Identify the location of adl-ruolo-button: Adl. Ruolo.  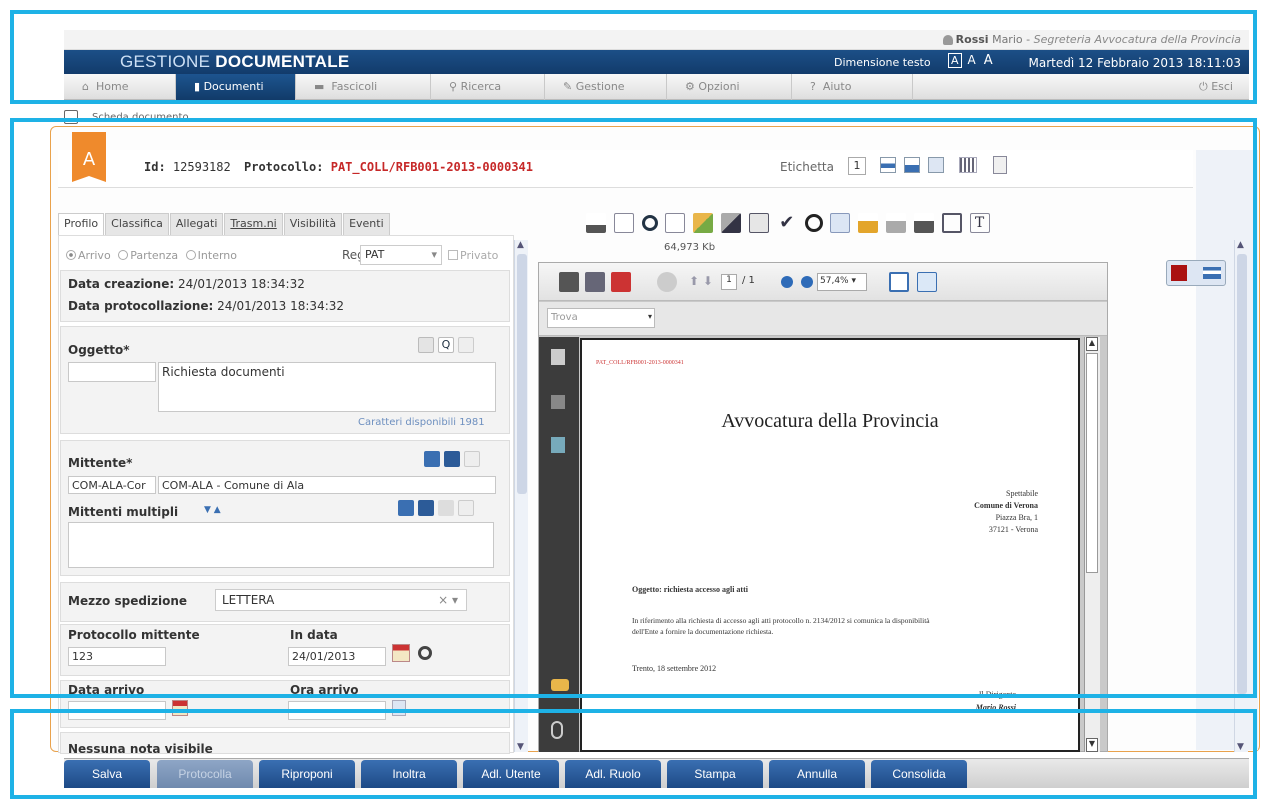
(613, 774).